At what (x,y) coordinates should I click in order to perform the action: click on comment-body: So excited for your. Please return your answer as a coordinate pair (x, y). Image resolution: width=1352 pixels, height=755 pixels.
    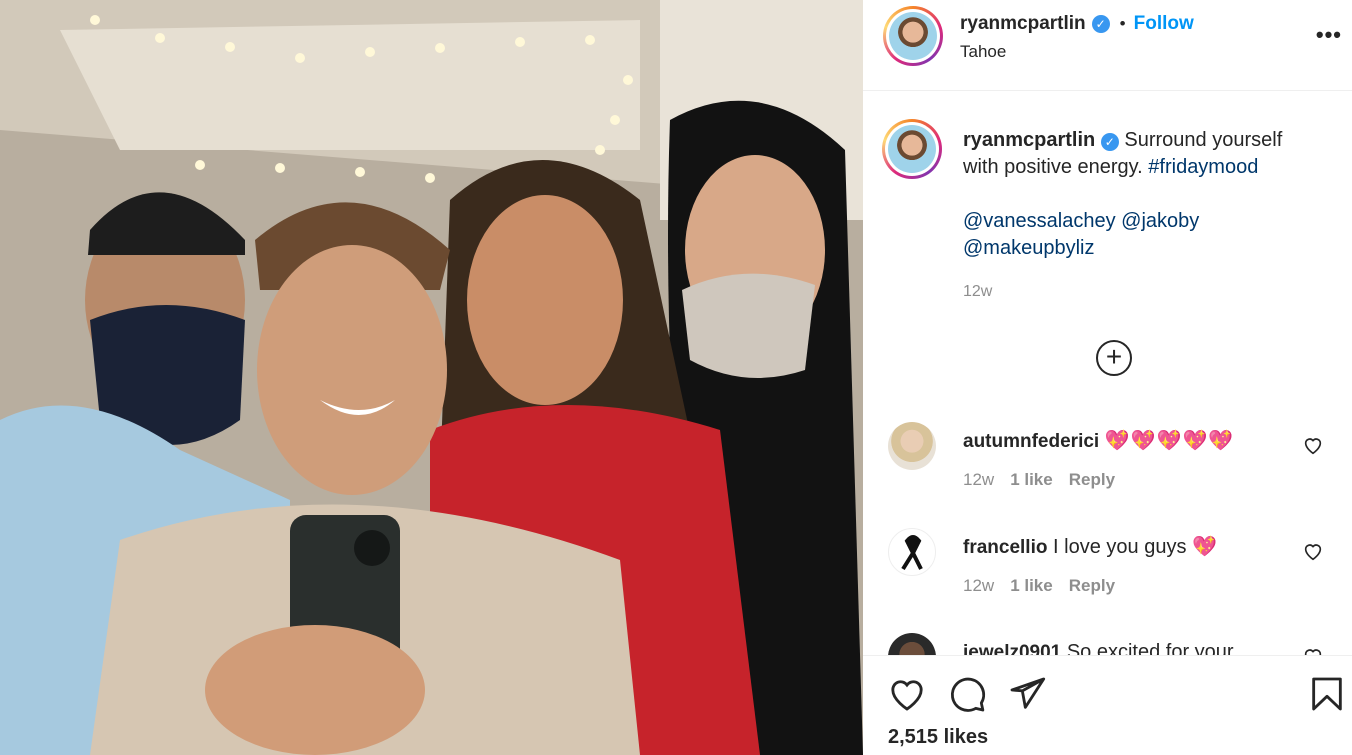
    Looking at the image, I should click on (1150, 648).